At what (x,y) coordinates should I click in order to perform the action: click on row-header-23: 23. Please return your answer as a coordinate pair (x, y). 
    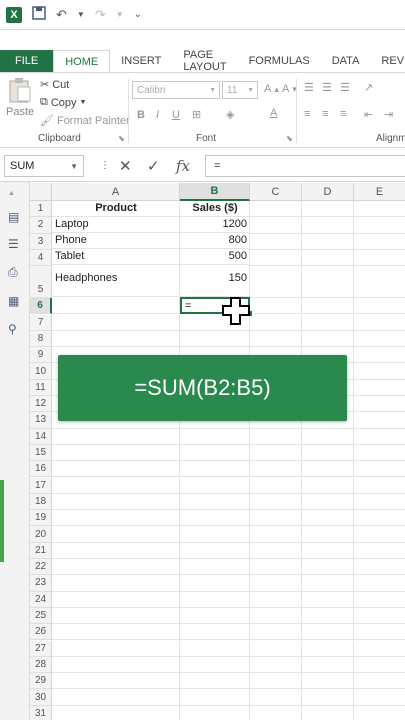
    Looking at the image, I should click on (41, 583).